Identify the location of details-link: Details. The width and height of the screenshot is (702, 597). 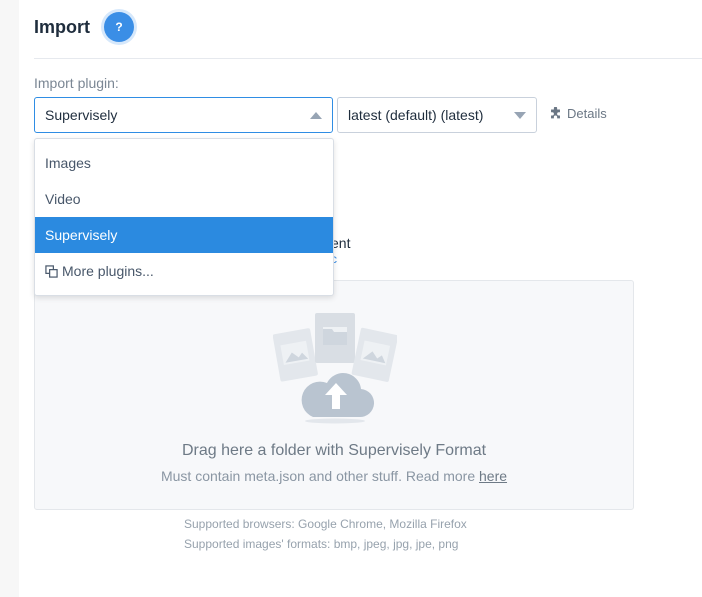
(578, 113).